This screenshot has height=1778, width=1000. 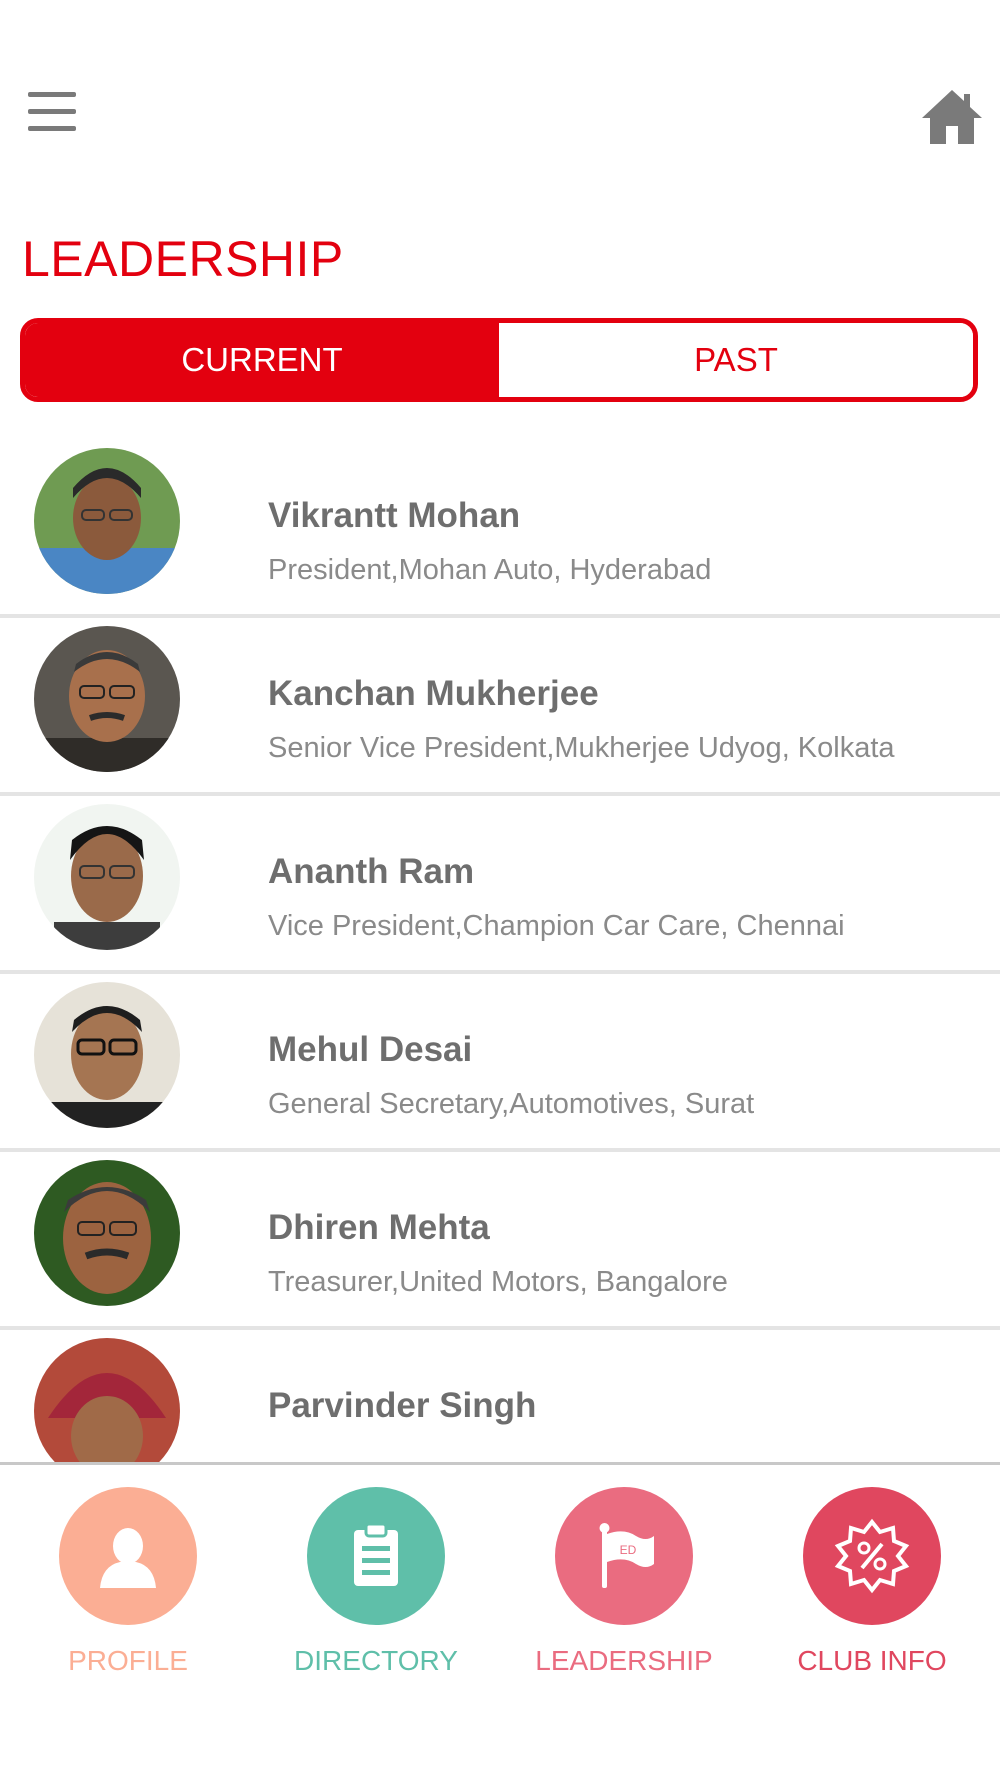 I want to click on nav-leadership-label: LEADERSHIP, so click(x=624, y=1660).